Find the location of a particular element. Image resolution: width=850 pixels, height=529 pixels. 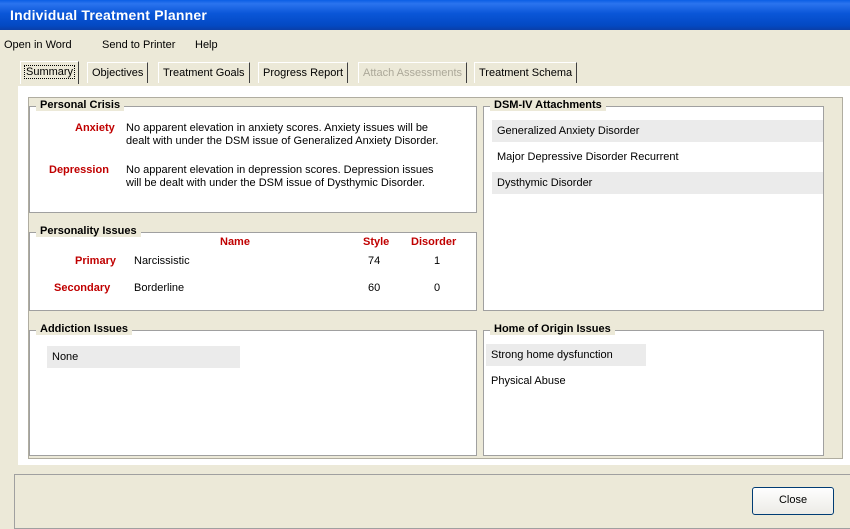

addiction-list-item: None is located at coordinates (143, 357).